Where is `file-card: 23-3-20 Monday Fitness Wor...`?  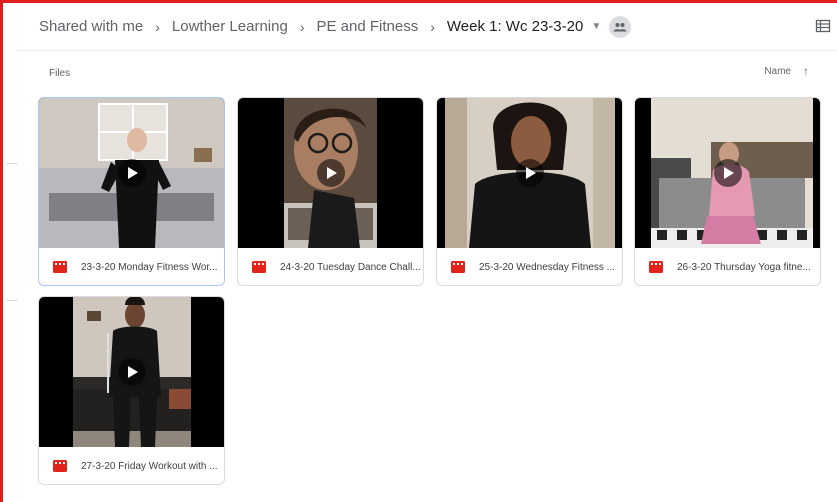
file-card: 23-3-20 Monday Fitness Wor... is located at coordinates (131, 191).